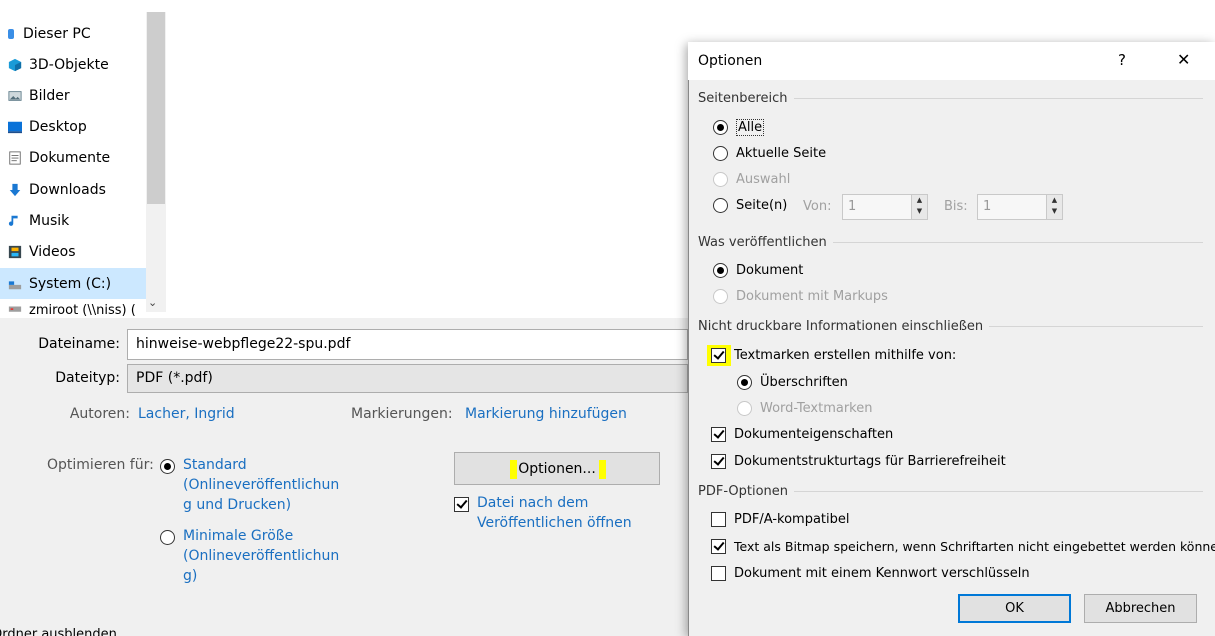 This screenshot has width=1215, height=636. Describe the element at coordinates (718, 546) in the screenshot. I see `bitmap-checkbox` at that location.